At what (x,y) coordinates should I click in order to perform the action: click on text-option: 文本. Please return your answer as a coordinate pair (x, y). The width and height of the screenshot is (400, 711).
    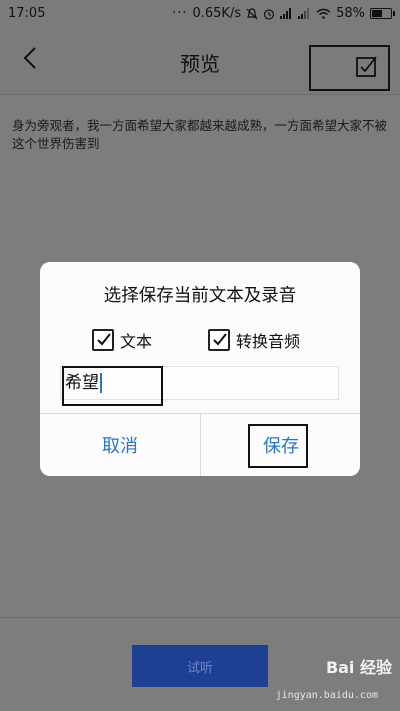
    Looking at the image, I should click on (122, 340).